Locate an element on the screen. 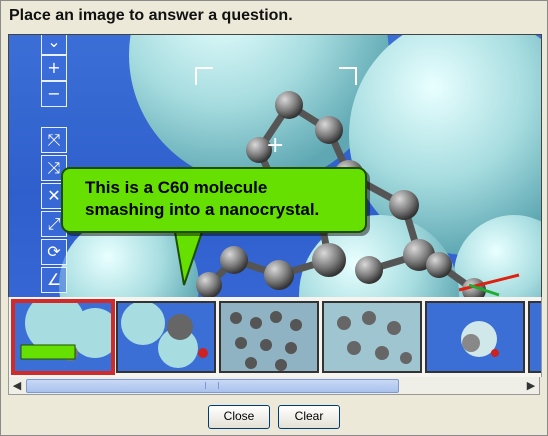 The width and height of the screenshot is (548, 436). crosshair-icon: + is located at coordinates (275, 145).